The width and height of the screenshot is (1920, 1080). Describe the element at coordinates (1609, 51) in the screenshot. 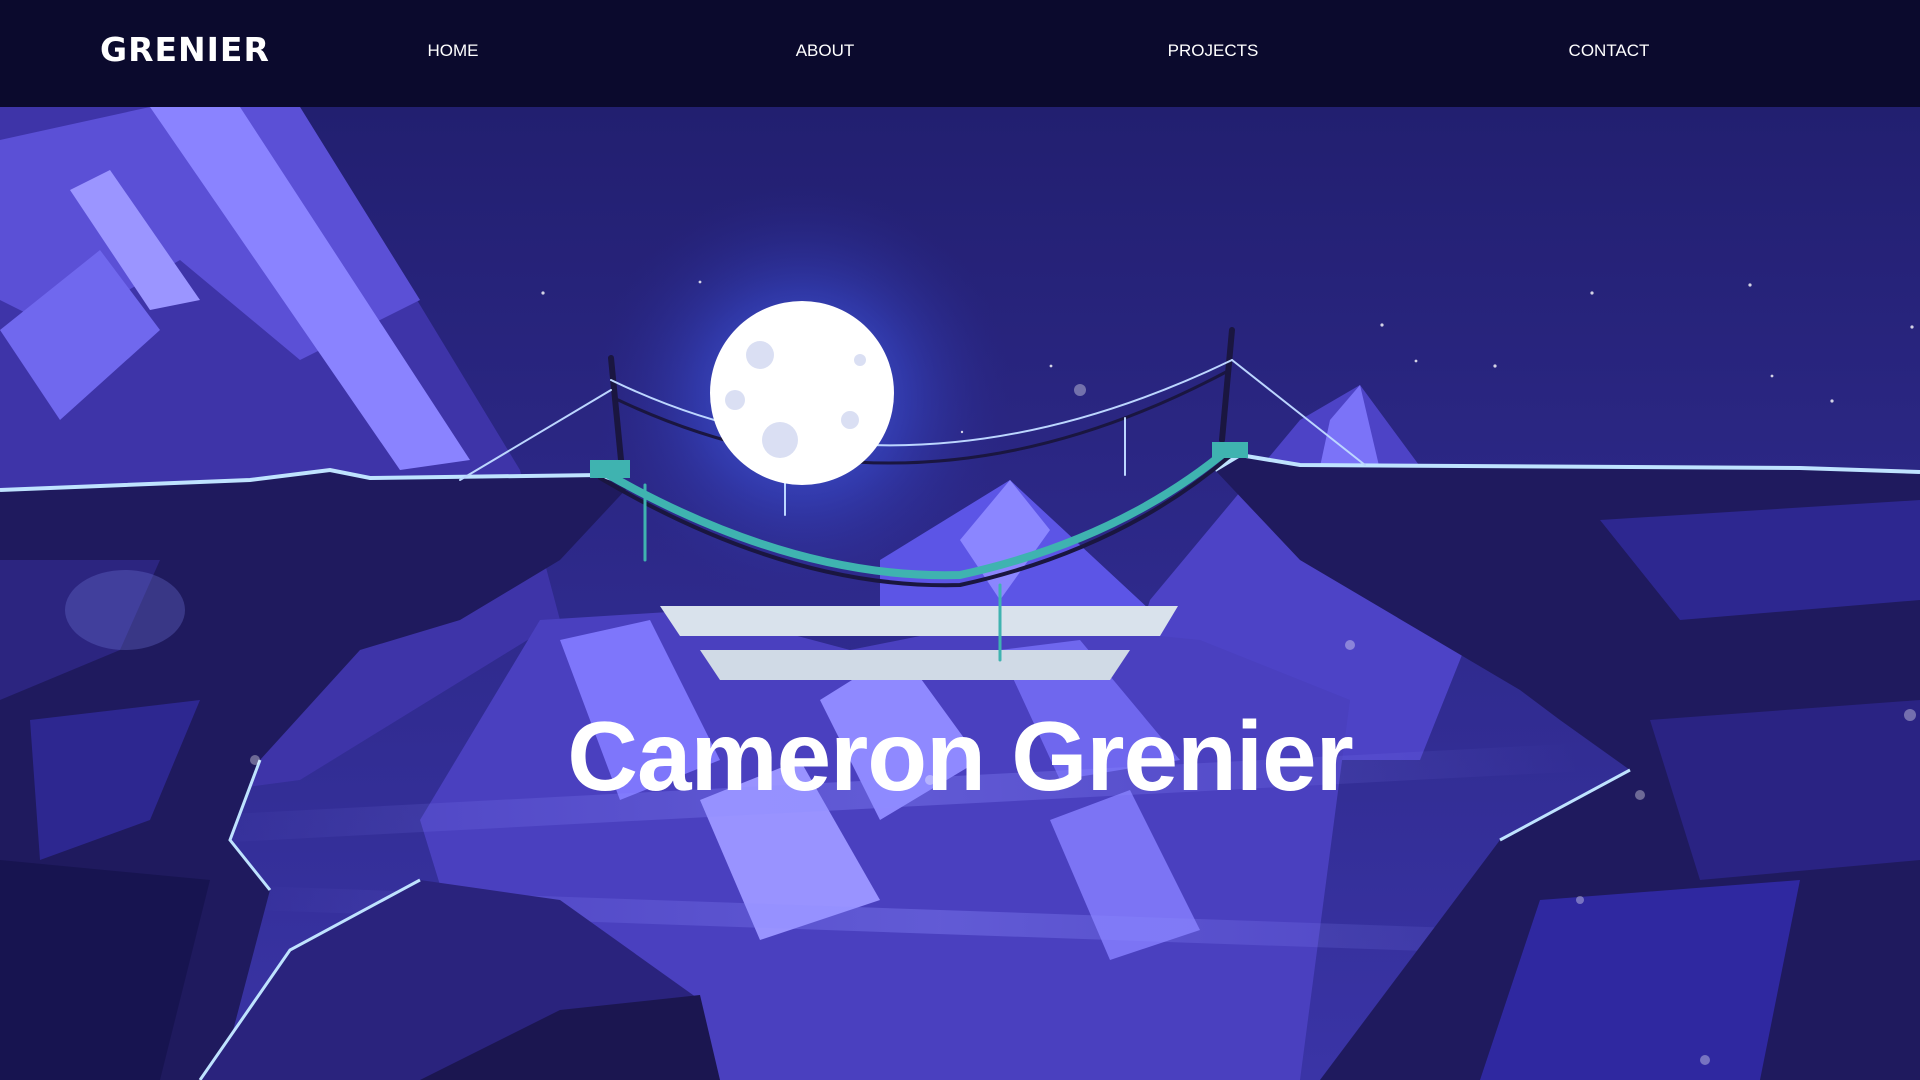

I see `nav-link-contact: CONTACT` at that location.